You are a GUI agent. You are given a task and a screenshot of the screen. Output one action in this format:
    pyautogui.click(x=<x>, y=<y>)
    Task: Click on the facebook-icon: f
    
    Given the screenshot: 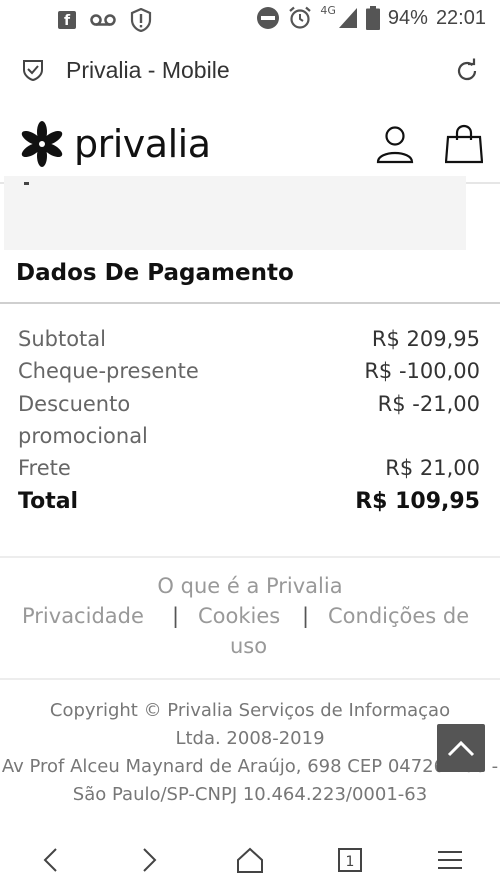 What is the action you would take?
    pyautogui.click(x=67, y=20)
    